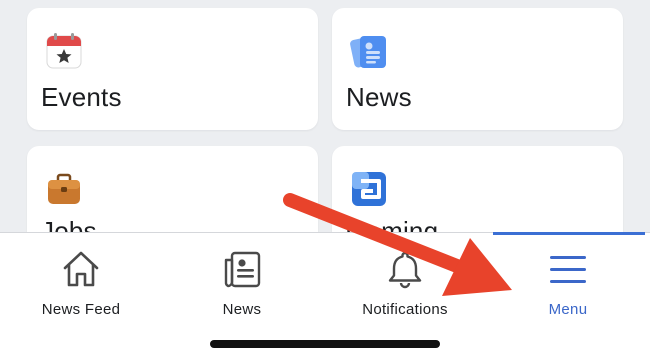 This screenshot has width=650, height=363. I want to click on tab-news-feed: News Feed, so click(81, 283).